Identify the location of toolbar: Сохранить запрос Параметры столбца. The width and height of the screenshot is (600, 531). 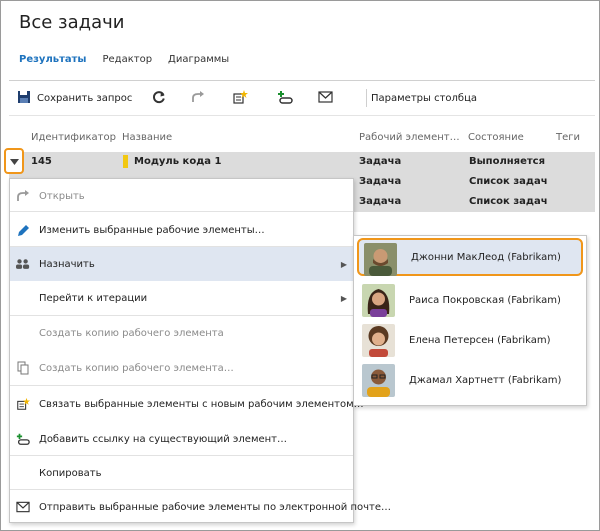
(302, 98).